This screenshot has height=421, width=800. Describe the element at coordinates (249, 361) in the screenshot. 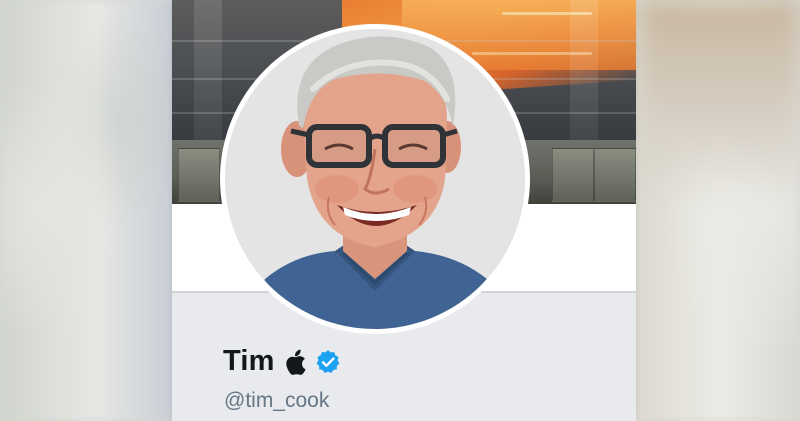

I see `profile-display-name: Tim` at that location.